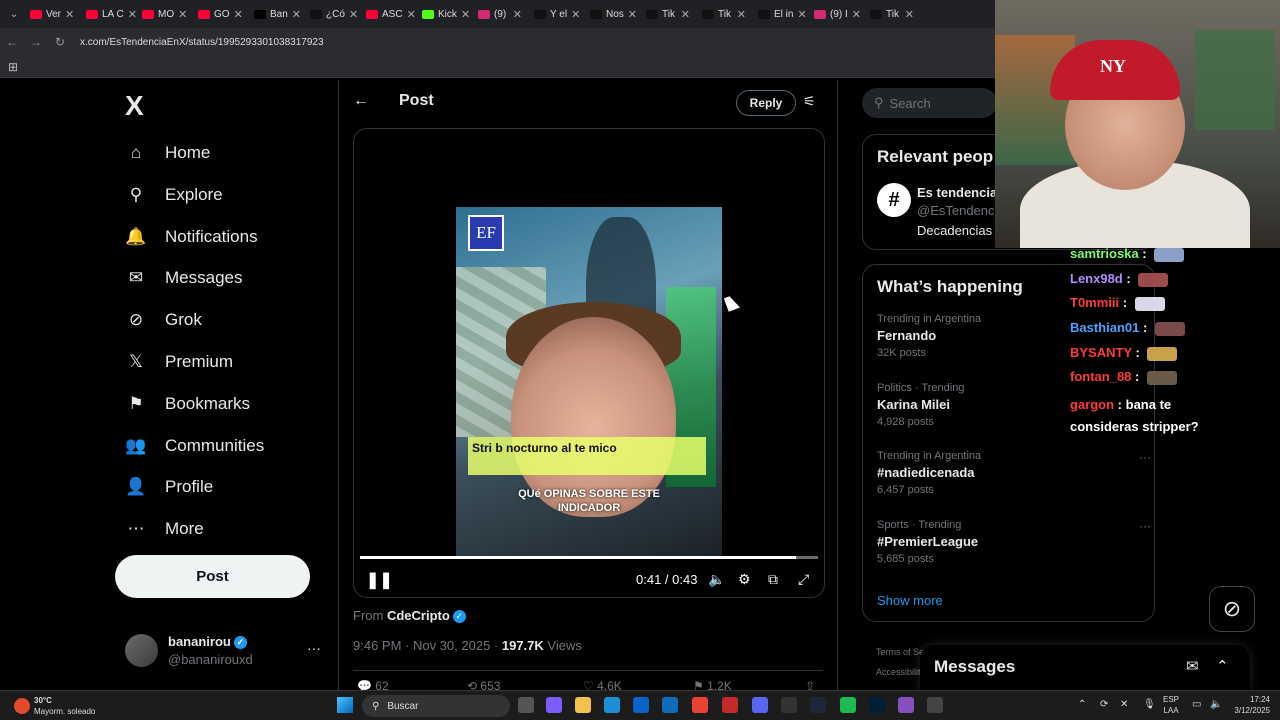 This screenshot has width=1280, height=720. What do you see at coordinates (766, 103) in the screenshot?
I see `reply-button: Reply` at bounding box center [766, 103].